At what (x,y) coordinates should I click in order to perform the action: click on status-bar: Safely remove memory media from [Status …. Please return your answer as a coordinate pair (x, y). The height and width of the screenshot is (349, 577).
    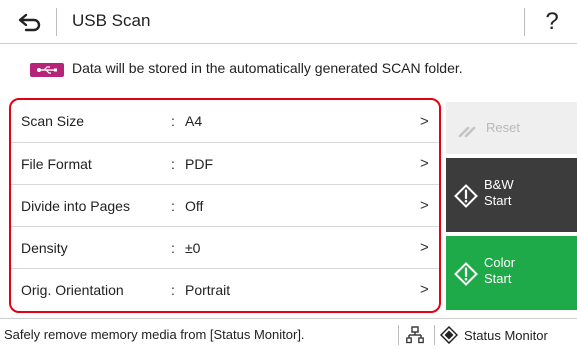
    Looking at the image, I should click on (288, 333).